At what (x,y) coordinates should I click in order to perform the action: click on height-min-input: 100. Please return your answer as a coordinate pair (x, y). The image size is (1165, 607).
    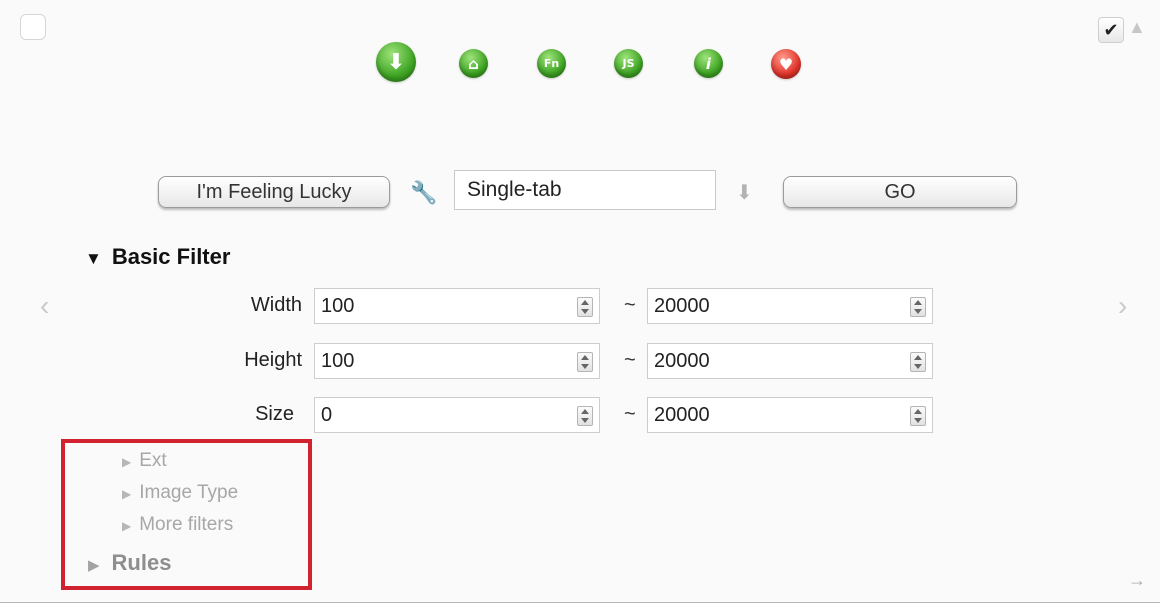
    Looking at the image, I should click on (457, 361).